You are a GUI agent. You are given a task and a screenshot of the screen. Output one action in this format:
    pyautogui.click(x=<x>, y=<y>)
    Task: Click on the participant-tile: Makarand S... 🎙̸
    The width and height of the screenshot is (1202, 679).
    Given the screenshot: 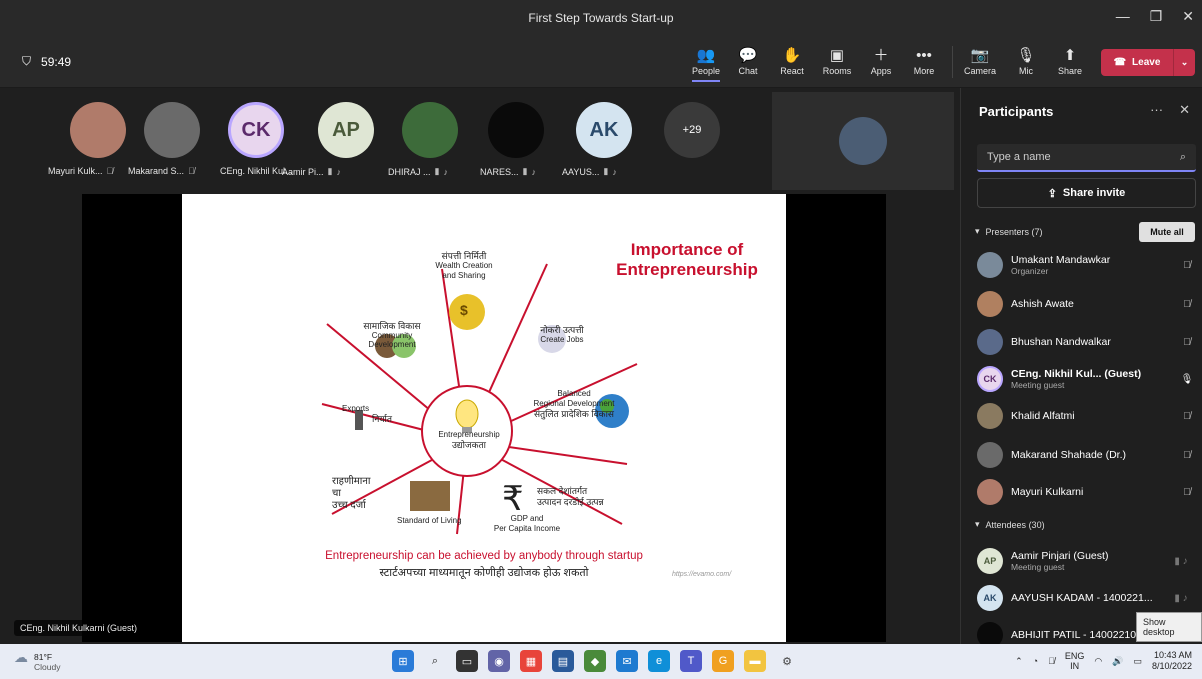 What is the action you would take?
    pyautogui.click(x=169, y=139)
    